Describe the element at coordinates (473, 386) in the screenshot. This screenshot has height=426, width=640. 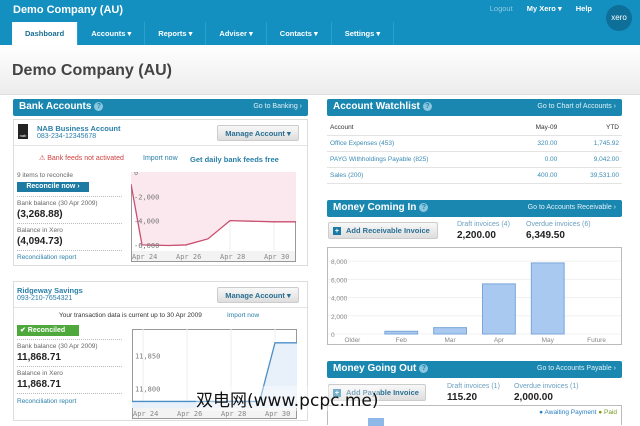
I see `draft-invoices-label: Draft invoices (1)` at that location.